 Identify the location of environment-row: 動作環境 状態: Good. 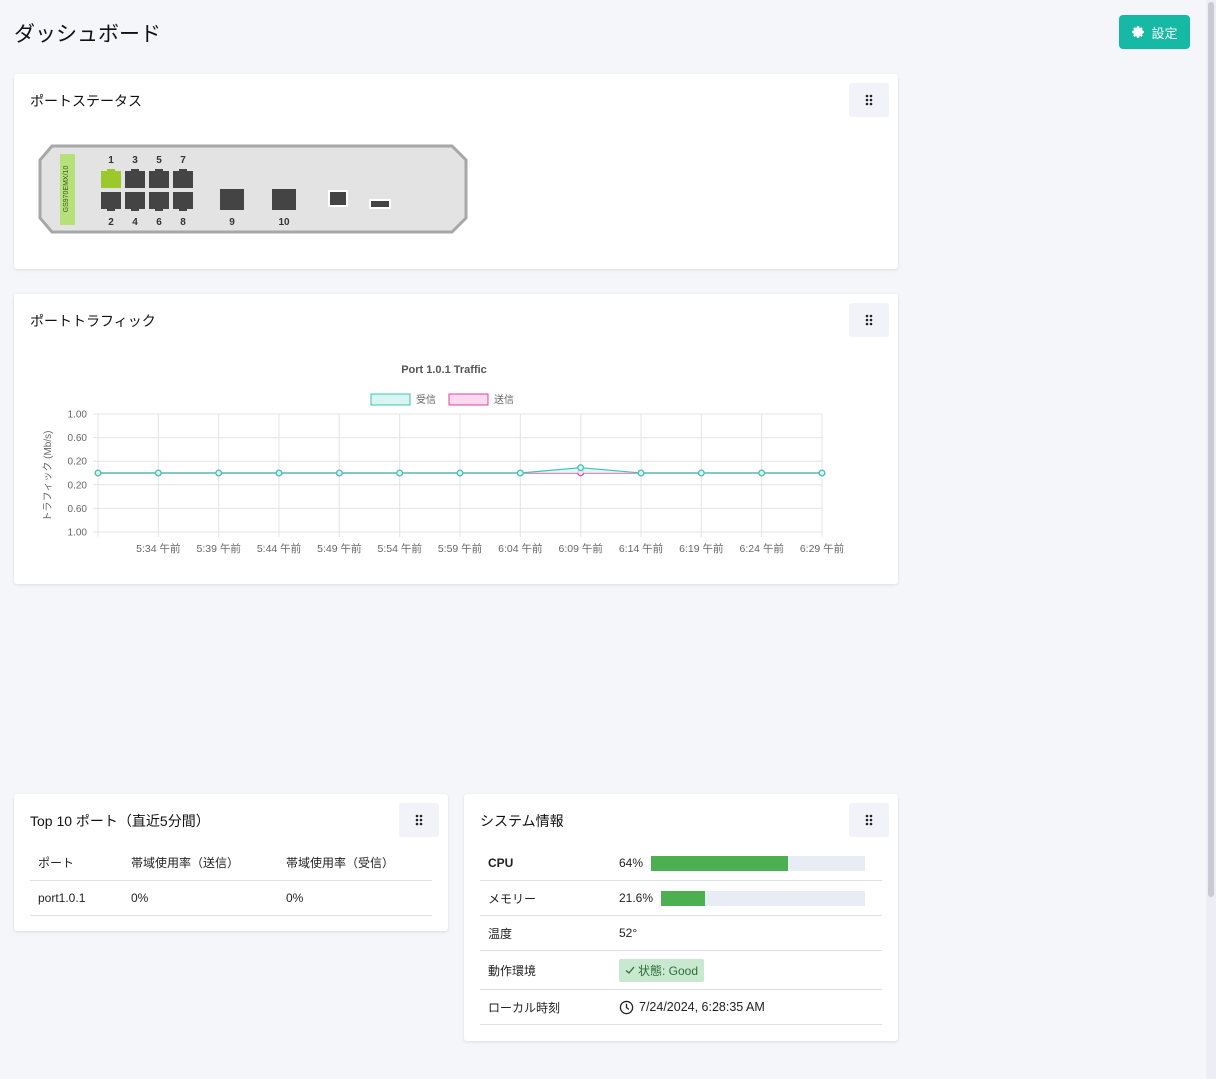
(681, 970).